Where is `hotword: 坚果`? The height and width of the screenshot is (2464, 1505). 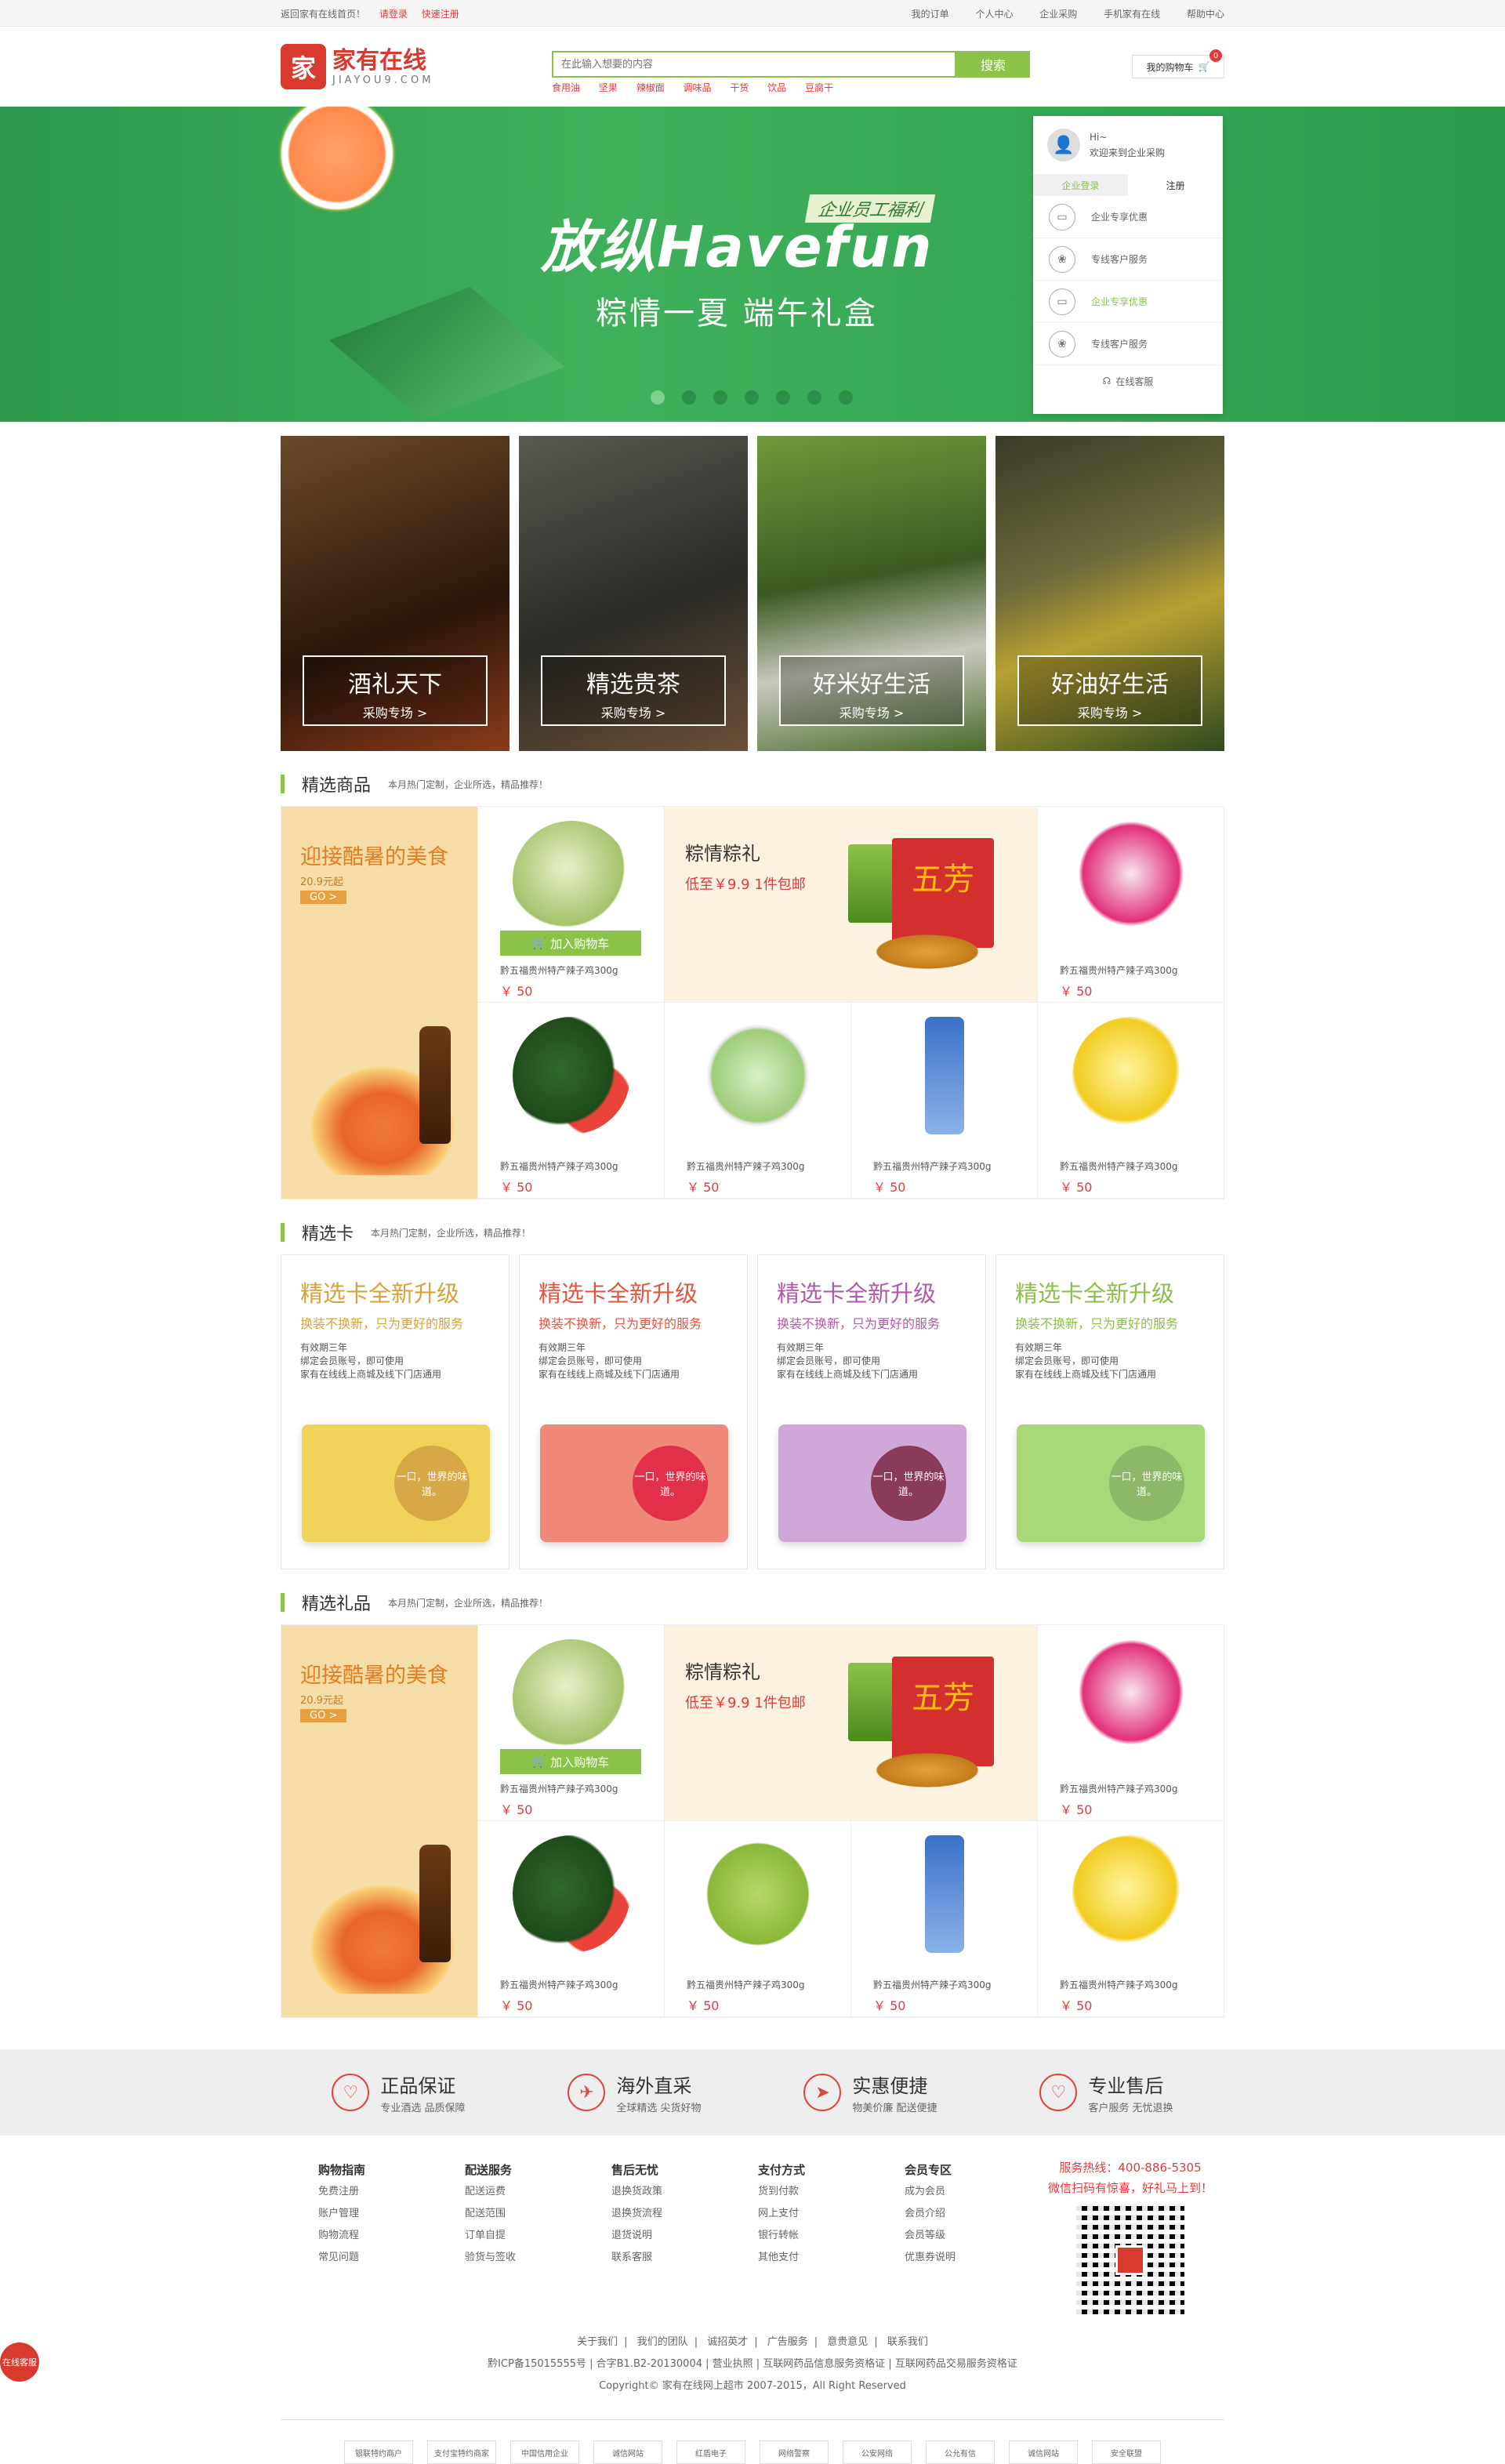 hotword: 坚果 is located at coordinates (608, 87).